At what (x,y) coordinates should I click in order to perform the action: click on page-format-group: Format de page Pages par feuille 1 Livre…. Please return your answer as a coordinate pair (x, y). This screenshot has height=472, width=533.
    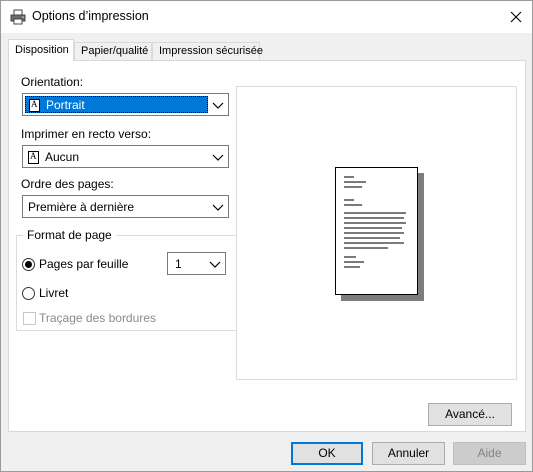
    Looking at the image, I should click on (128, 279).